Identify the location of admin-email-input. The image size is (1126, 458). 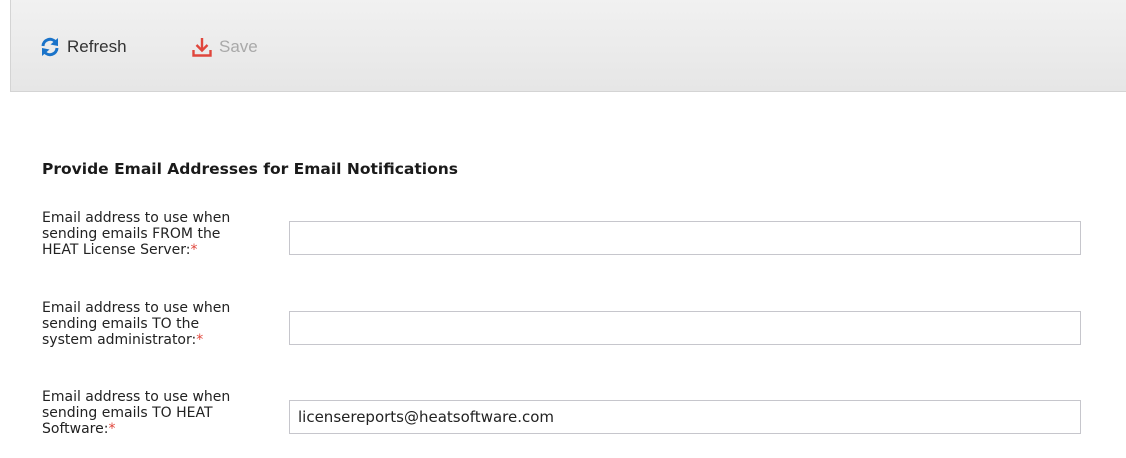
(685, 328).